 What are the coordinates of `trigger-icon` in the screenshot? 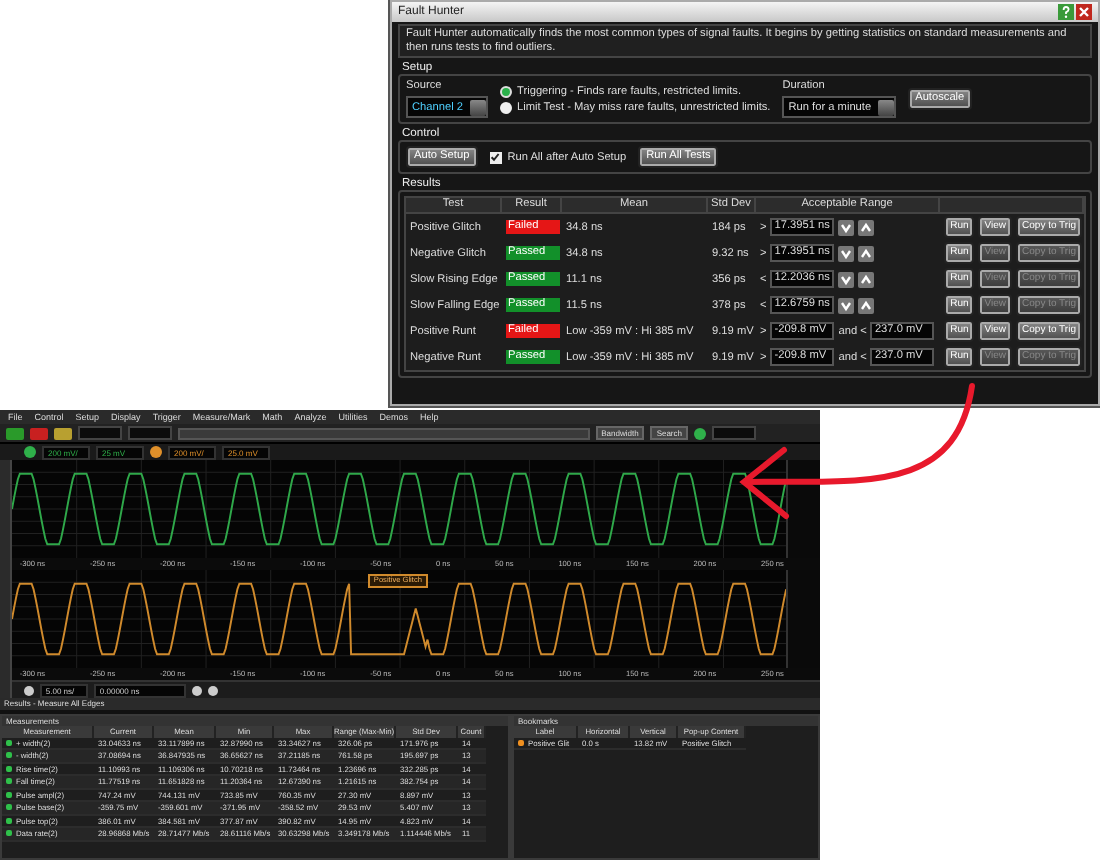 It's located at (700, 433).